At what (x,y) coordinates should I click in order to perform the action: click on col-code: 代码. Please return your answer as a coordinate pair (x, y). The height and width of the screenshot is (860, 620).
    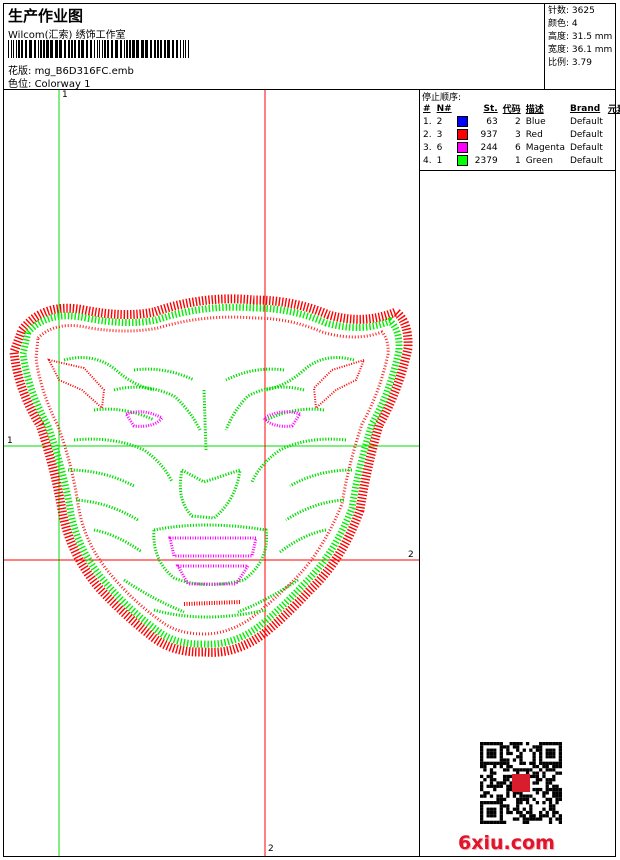
    Looking at the image, I should click on (511, 110).